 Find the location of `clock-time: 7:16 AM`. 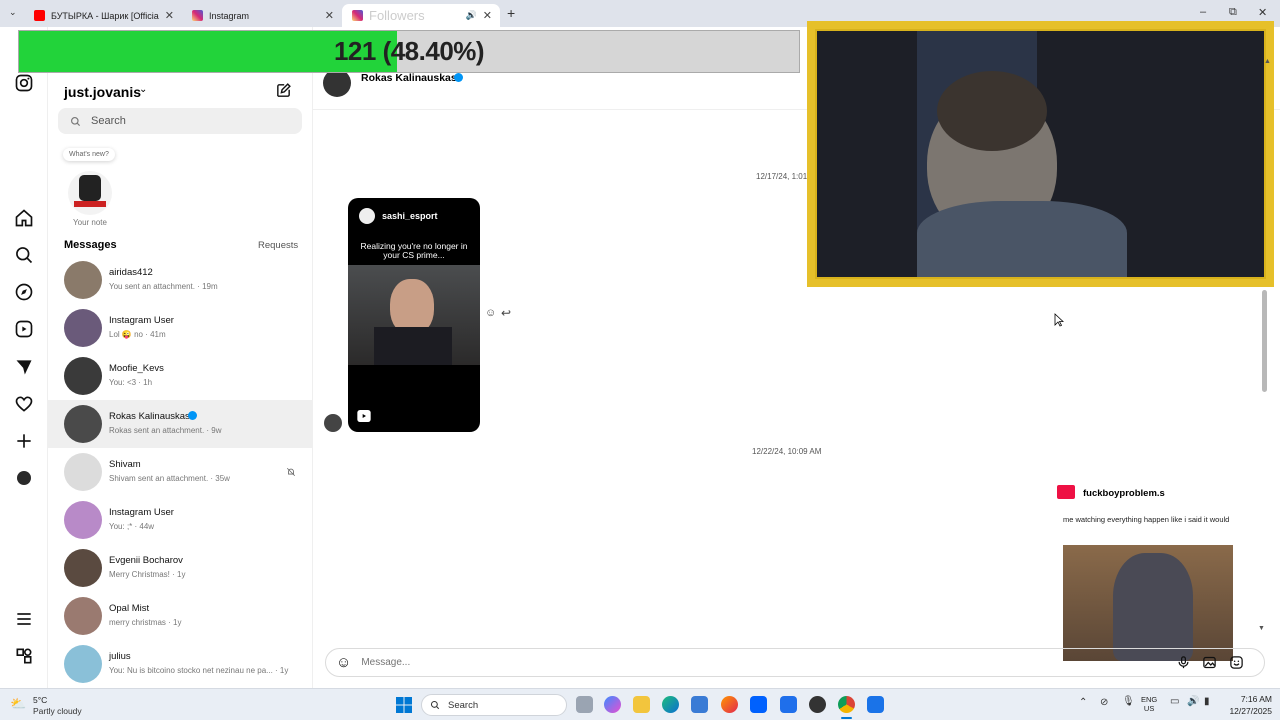

clock-time: 7:16 AM is located at coordinates (1246, 699).